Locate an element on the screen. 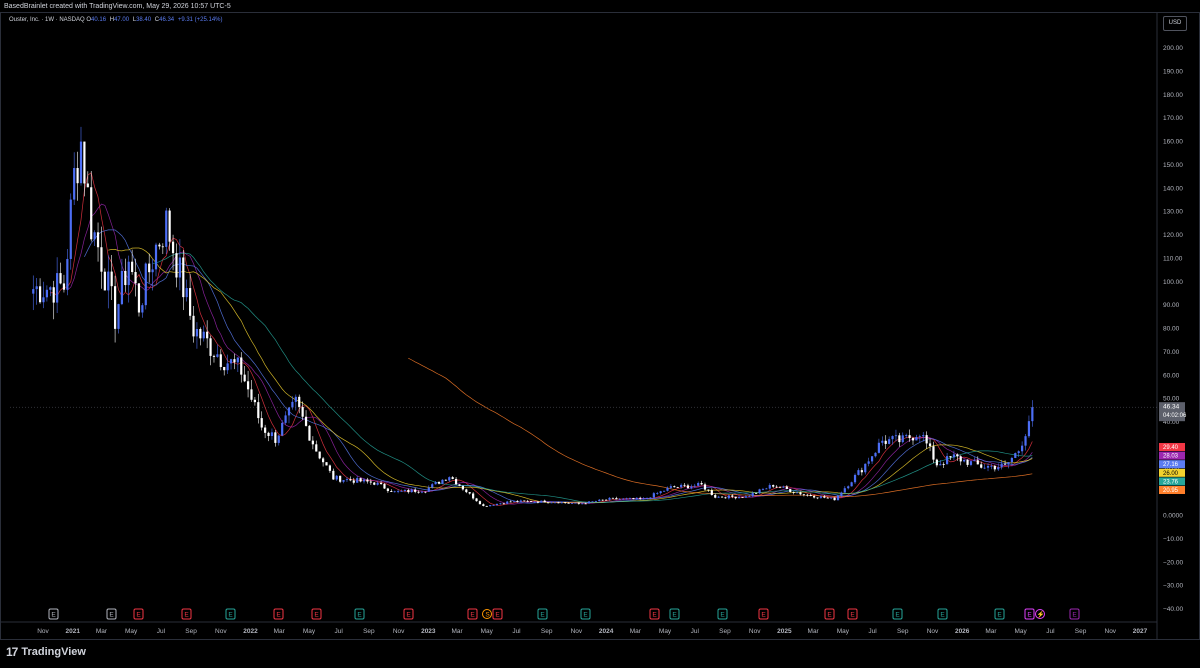 The width and height of the screenshot is (1200, 668). tradingview-mark-icon: 17 is located at coordinates (12, 652).